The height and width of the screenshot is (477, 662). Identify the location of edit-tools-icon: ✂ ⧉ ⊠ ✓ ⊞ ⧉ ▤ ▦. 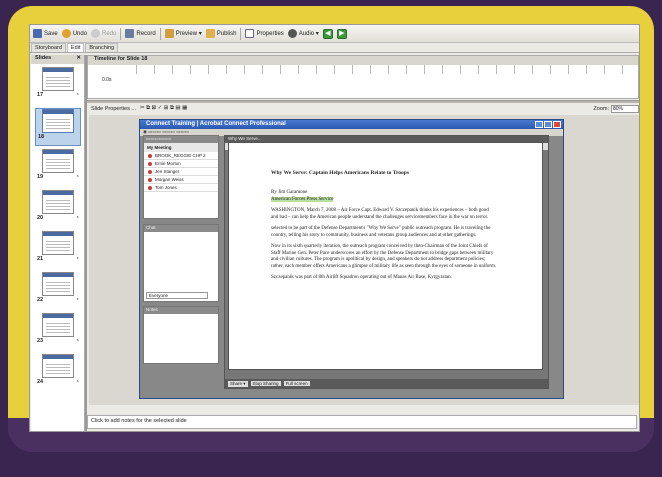
(163, 108).